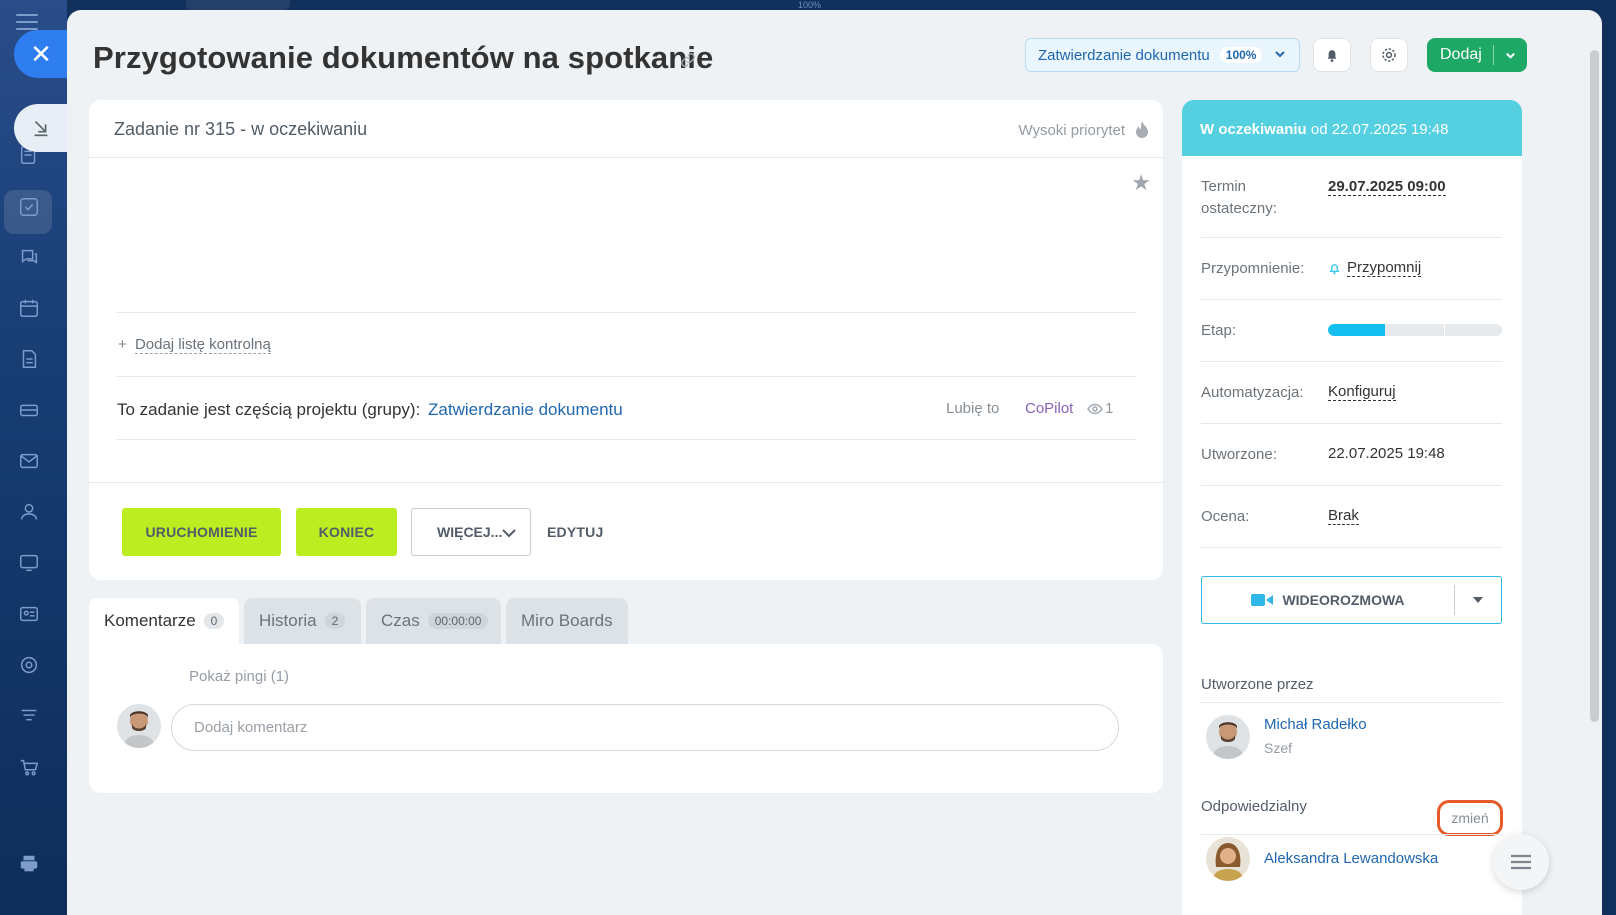 Image resolution: width=1616 pixels, height=915 pixels. Describe the element at coordinates (41, 54) in the screenshot. I see `close-slider-button: ✕` at that location.